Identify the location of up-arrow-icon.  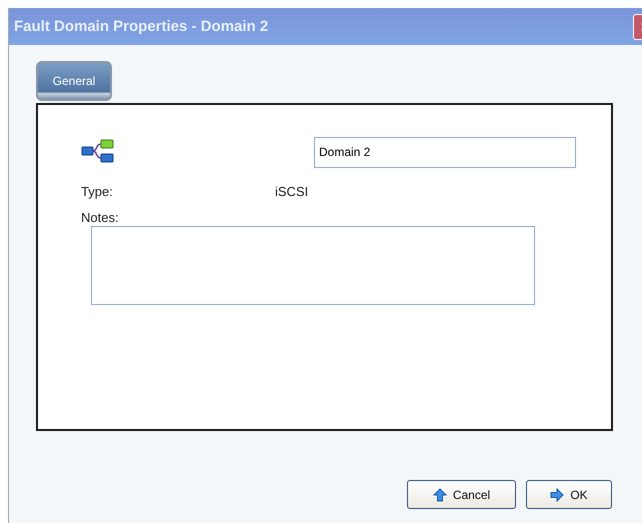
(439, 495).